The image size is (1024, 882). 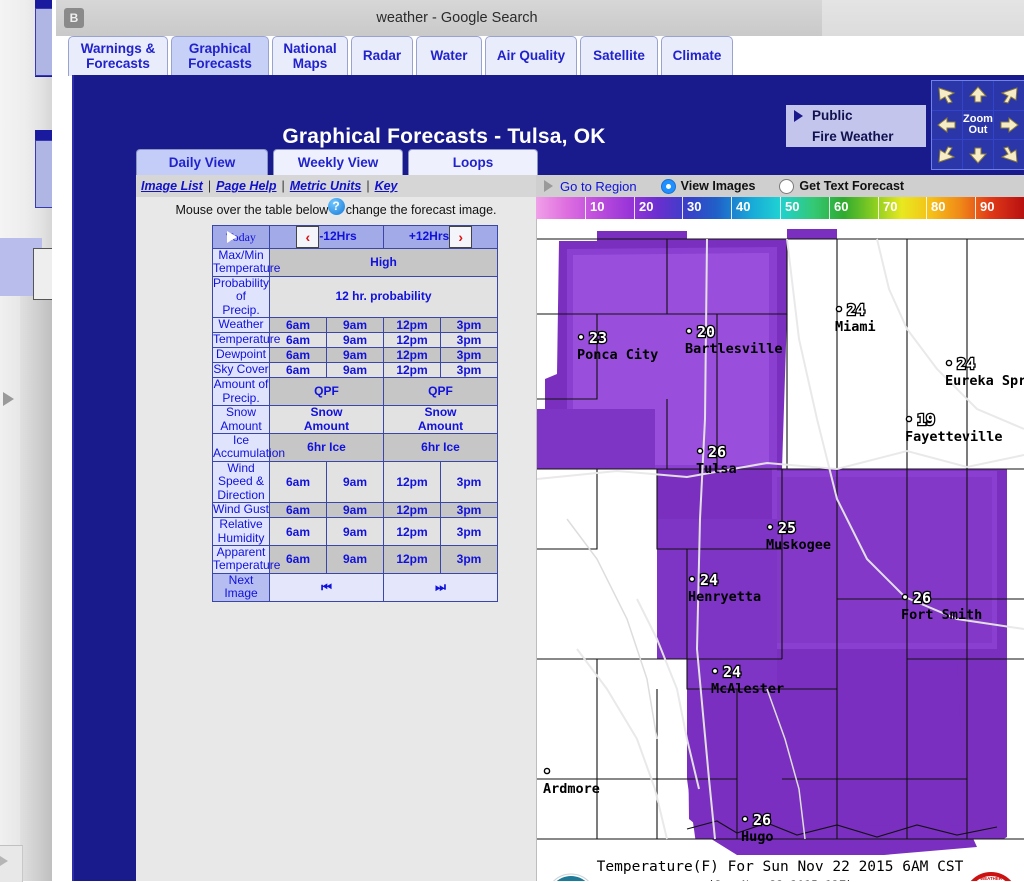 I want to click on radio-view-images: View Images, so click(x=707, y=186).